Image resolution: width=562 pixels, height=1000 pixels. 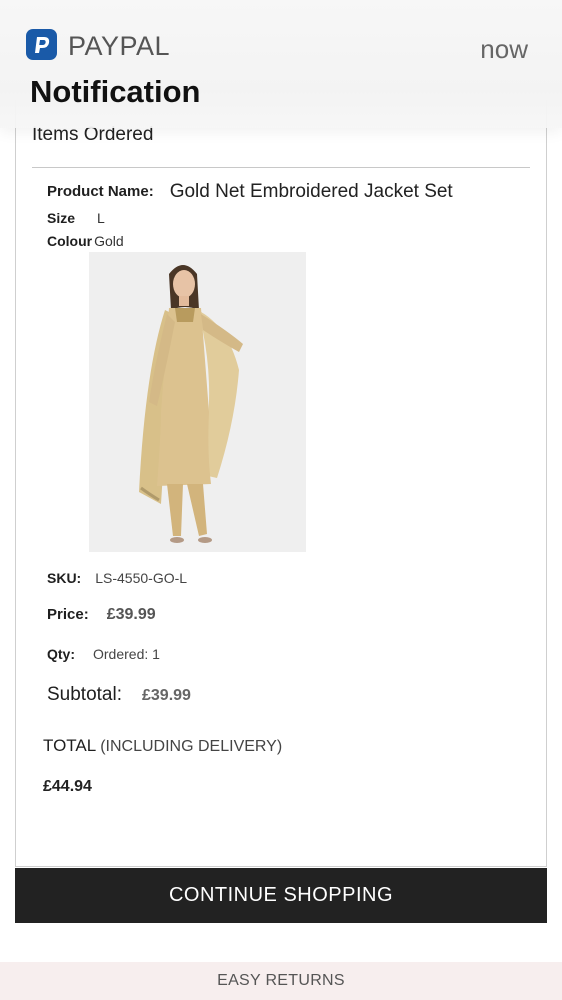 What do you see at coordinates (61, 218) in the screenshot?
I see `size-label: Size` at bounding box center [61, 218].